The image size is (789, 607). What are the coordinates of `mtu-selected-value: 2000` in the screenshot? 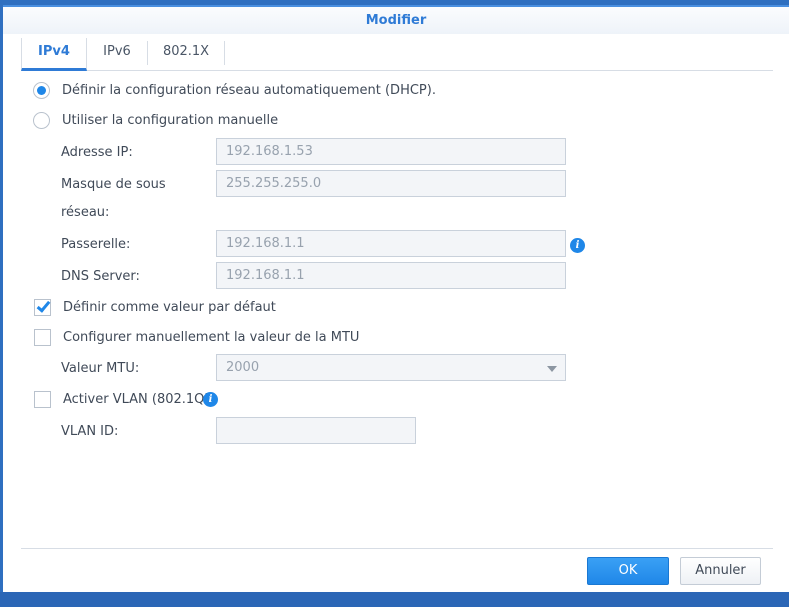 It's located at (243, 367).